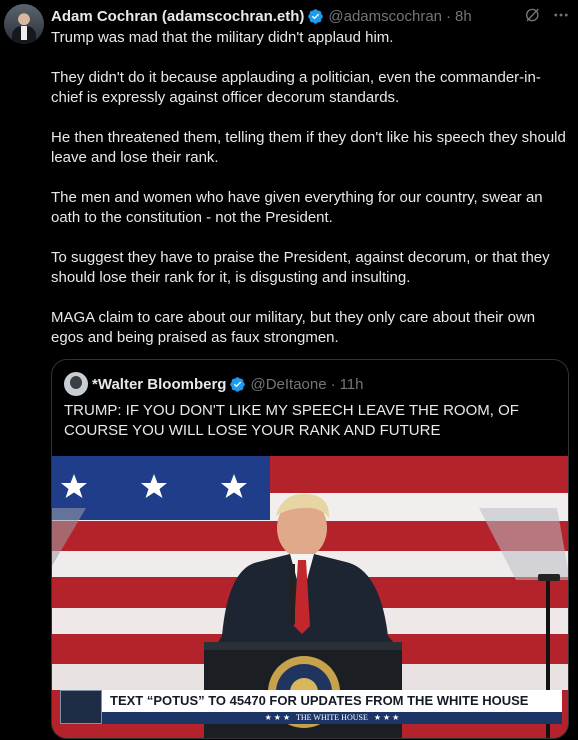  I want to click on author-avatar, so click(24, 24).